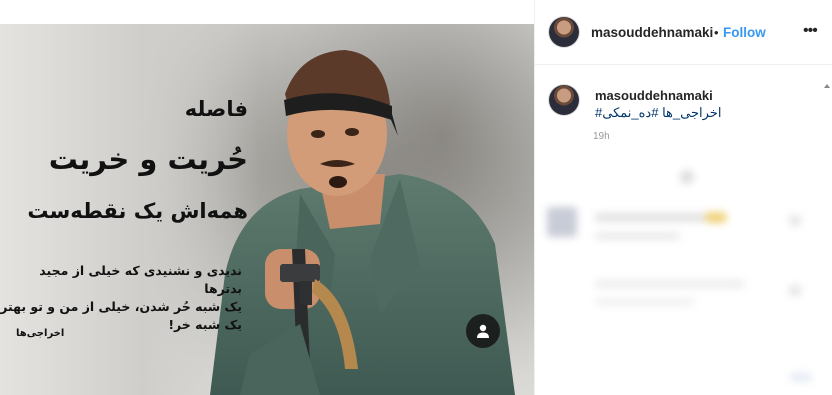  What do you see at coordinates (564, 100) in the screenshot?
I see `caption-avatar` at bounding box center [564, 100].